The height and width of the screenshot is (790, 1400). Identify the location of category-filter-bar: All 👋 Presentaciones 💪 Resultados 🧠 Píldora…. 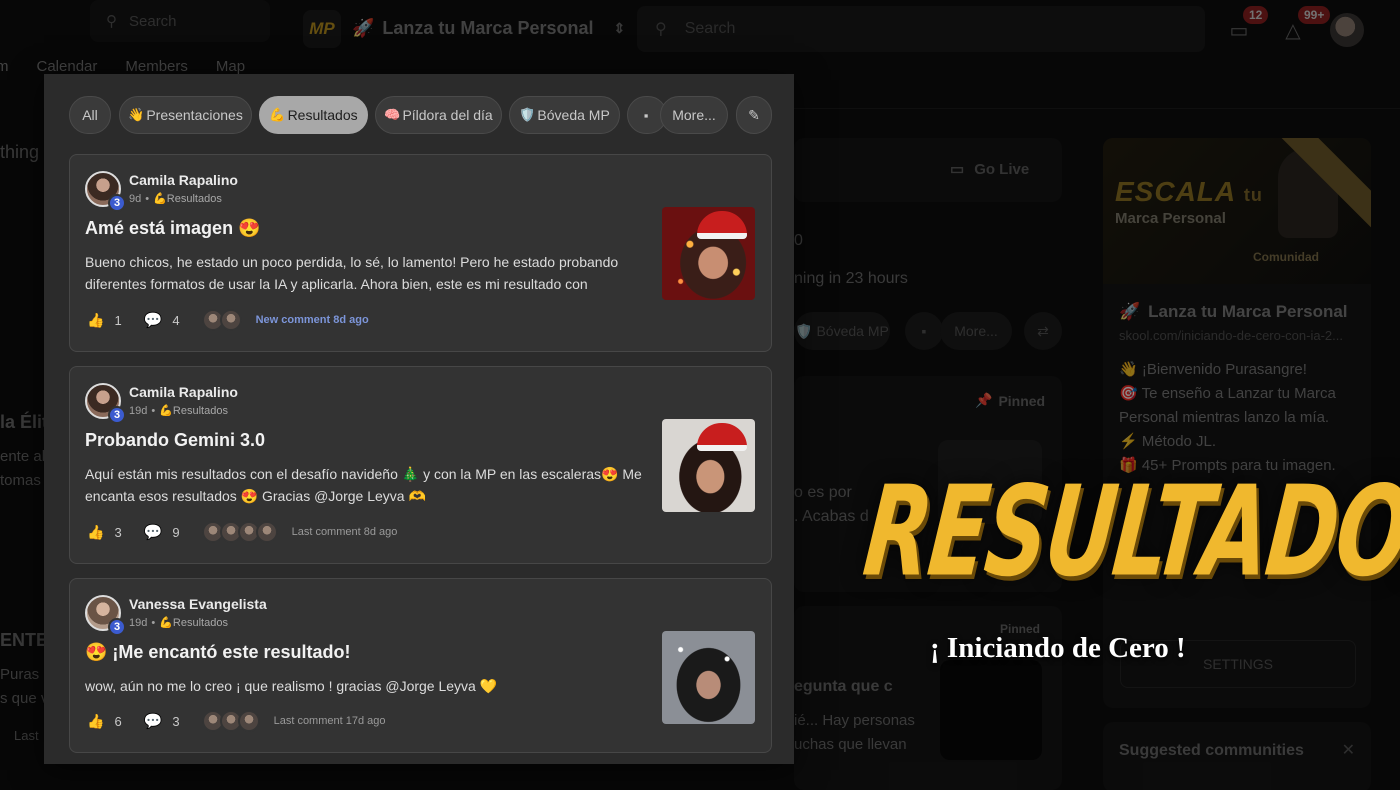
(421, 115).